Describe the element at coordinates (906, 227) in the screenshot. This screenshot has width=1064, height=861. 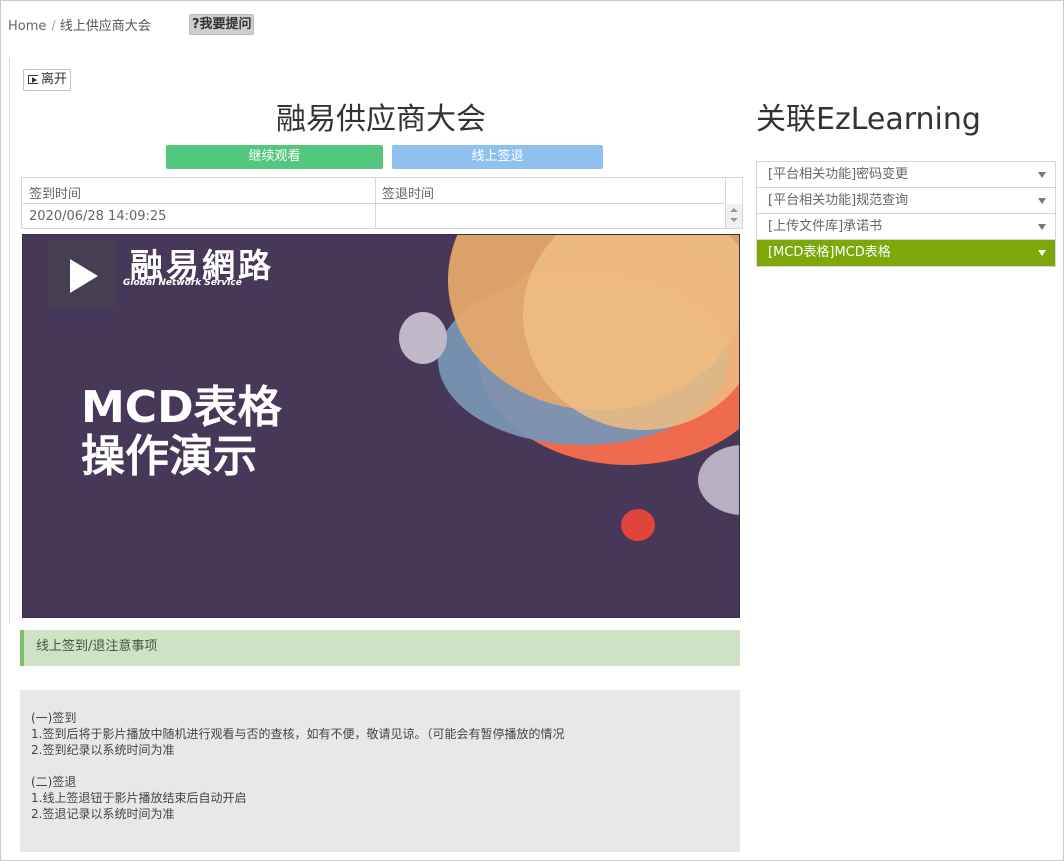
I see `accordion-item-commitment: [上传文件库]承诺书` at that location.